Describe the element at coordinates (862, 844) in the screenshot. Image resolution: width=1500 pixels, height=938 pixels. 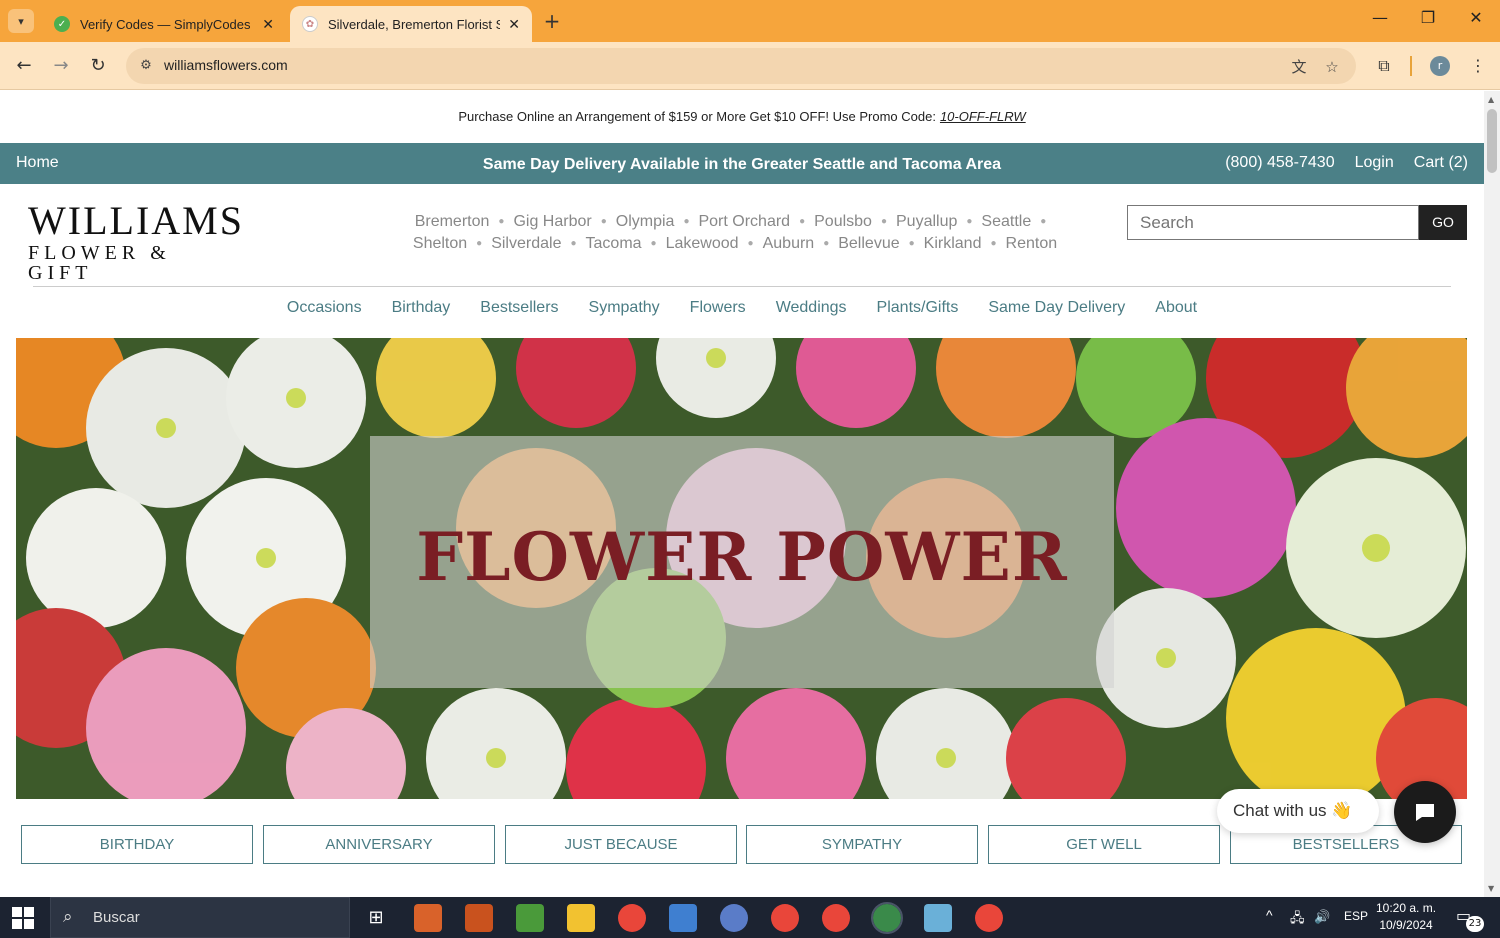
I see `category-sympathy-button: SYMPATHY` at that location.